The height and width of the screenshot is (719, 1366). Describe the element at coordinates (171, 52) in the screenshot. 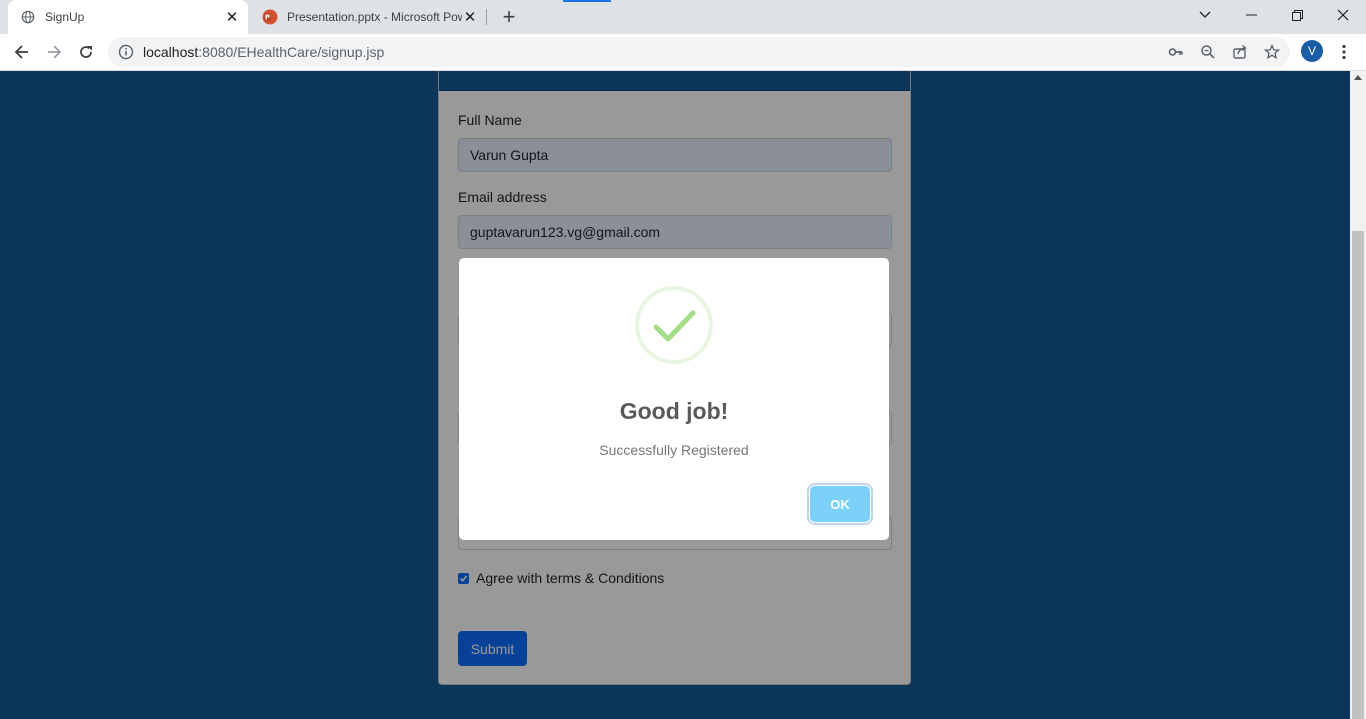

I see `url-host: localhost` at that location.